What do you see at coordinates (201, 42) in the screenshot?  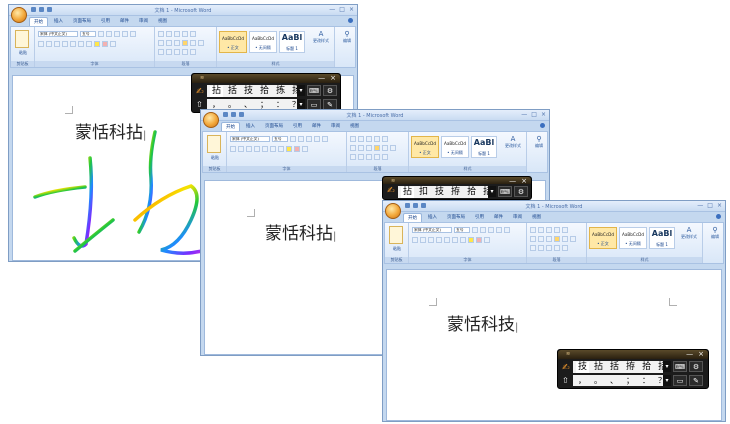 I see `line-spacing-icon` at bounding box center [201, 42].